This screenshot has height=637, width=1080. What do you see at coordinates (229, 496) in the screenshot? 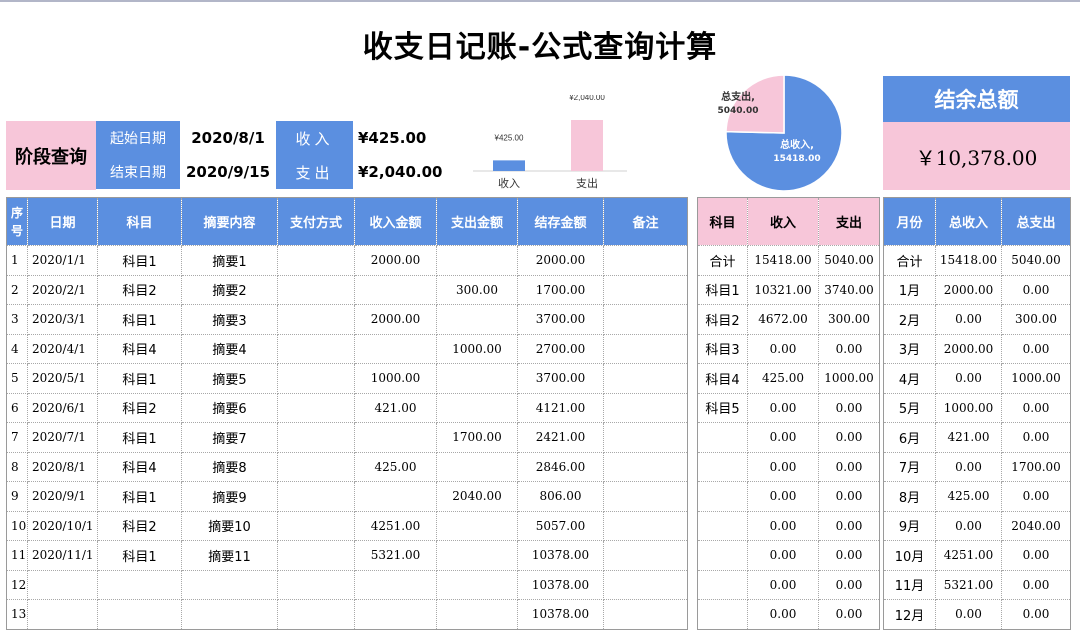
I see `table-cell: 摘要9` at bounding box center [229, 496].